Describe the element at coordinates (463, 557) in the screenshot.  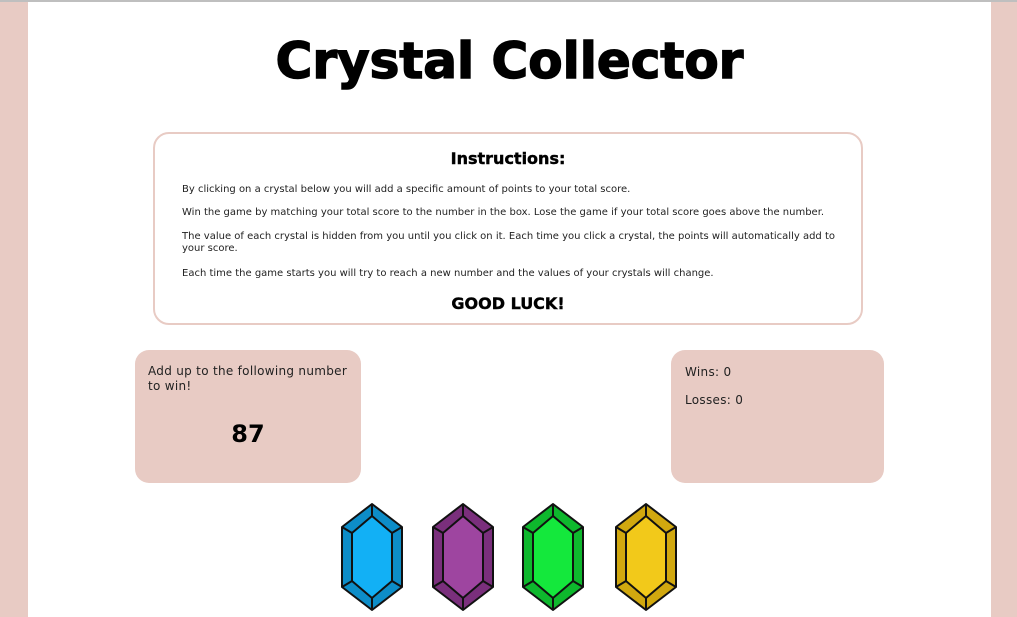
I see `purple-crystal` at that location.